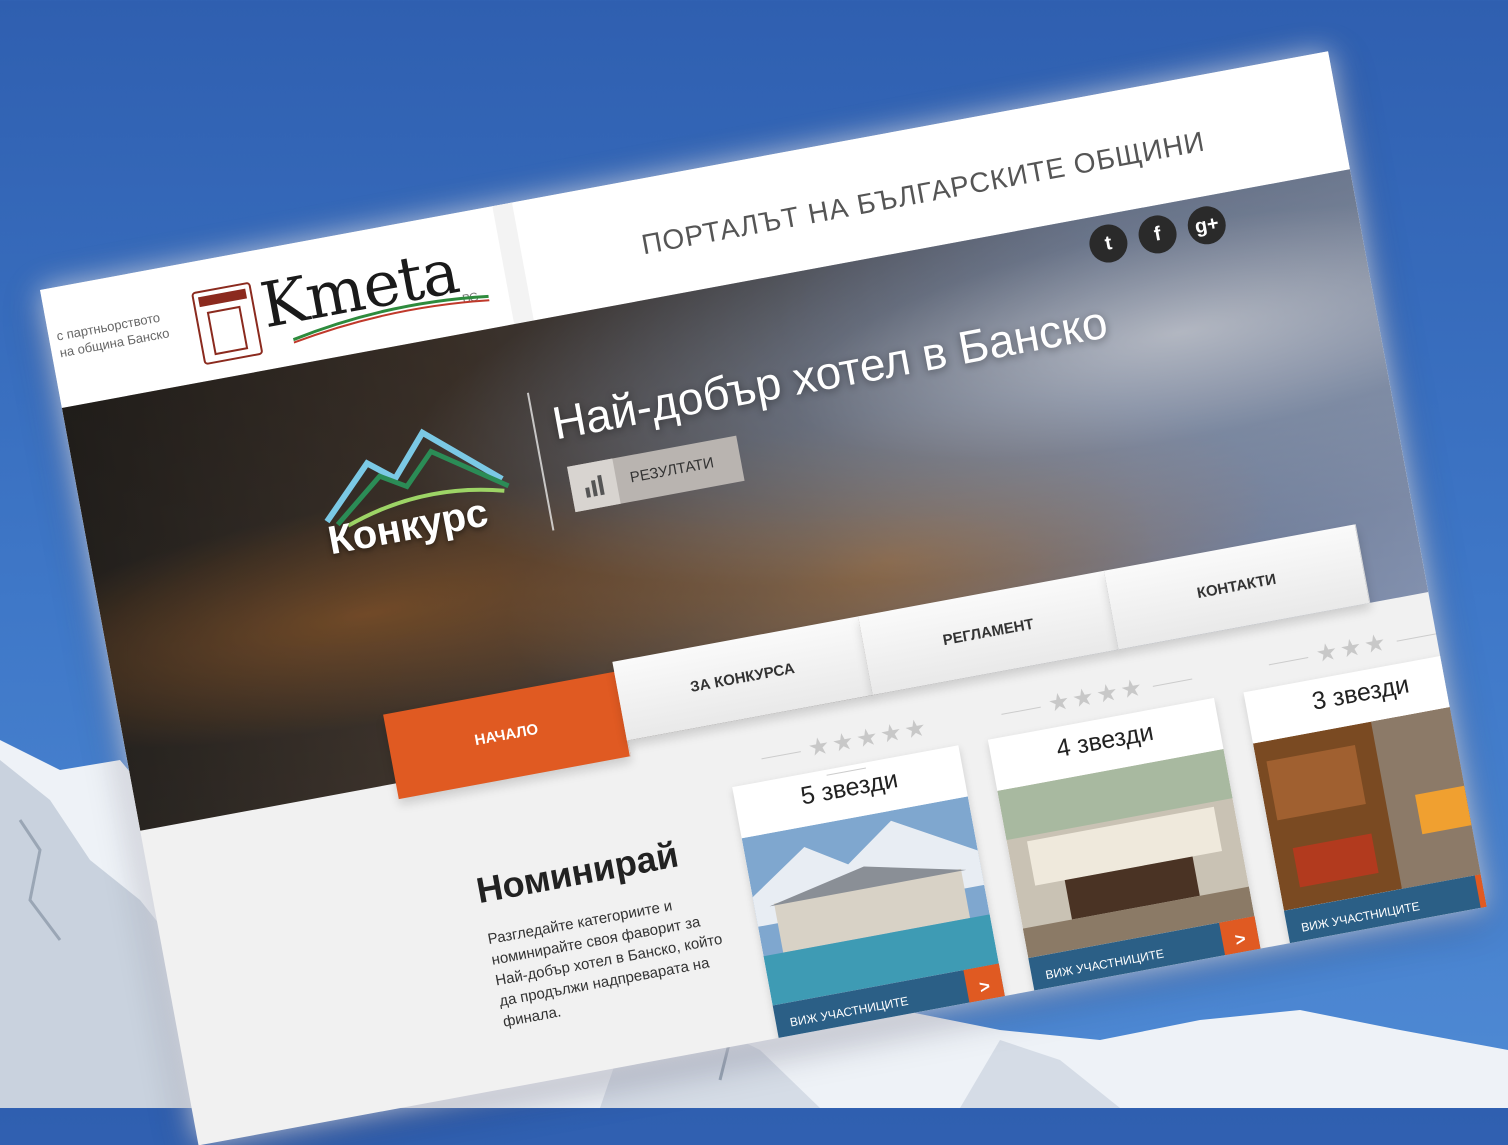 Image resolution: width=1508 pixels, height=1145 pixels. Describe the element at coordinates (594, 485) in the screenshot. I see `bar-chart-icon` at that location.